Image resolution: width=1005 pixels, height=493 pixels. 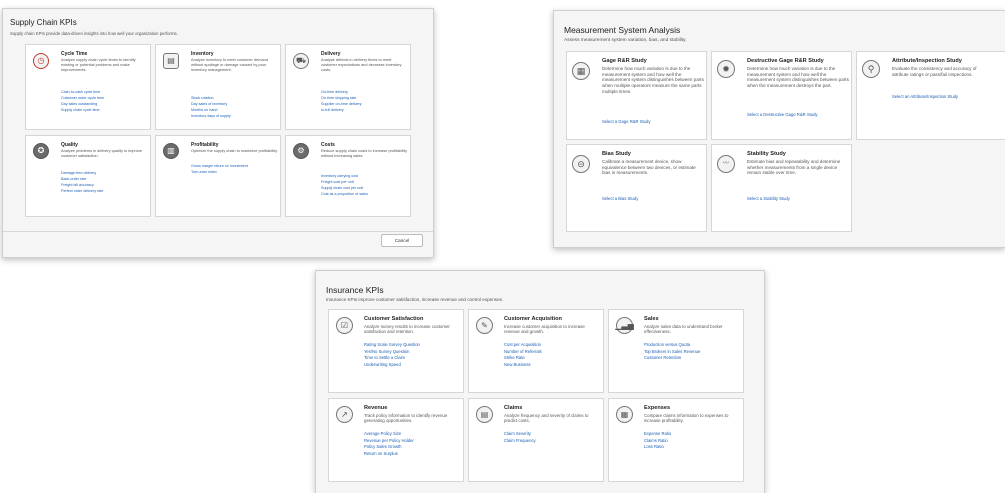 I want to click on link-select-bias-study: Select a Bias Study, so click(x=620, y=199).